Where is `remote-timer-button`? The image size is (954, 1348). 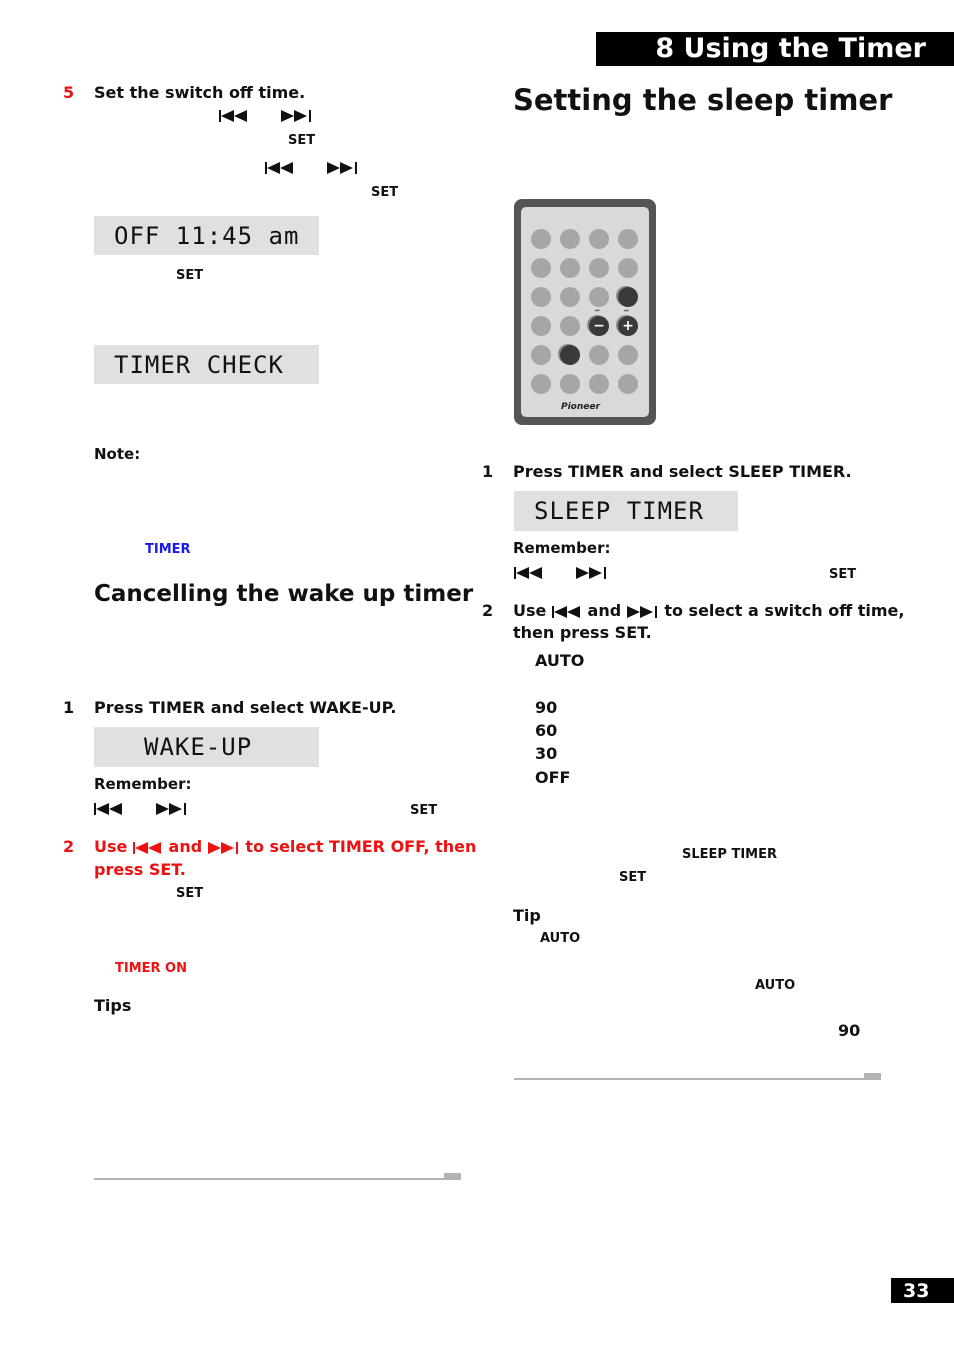
remote-timer-button is located at coordinates (628, 297).